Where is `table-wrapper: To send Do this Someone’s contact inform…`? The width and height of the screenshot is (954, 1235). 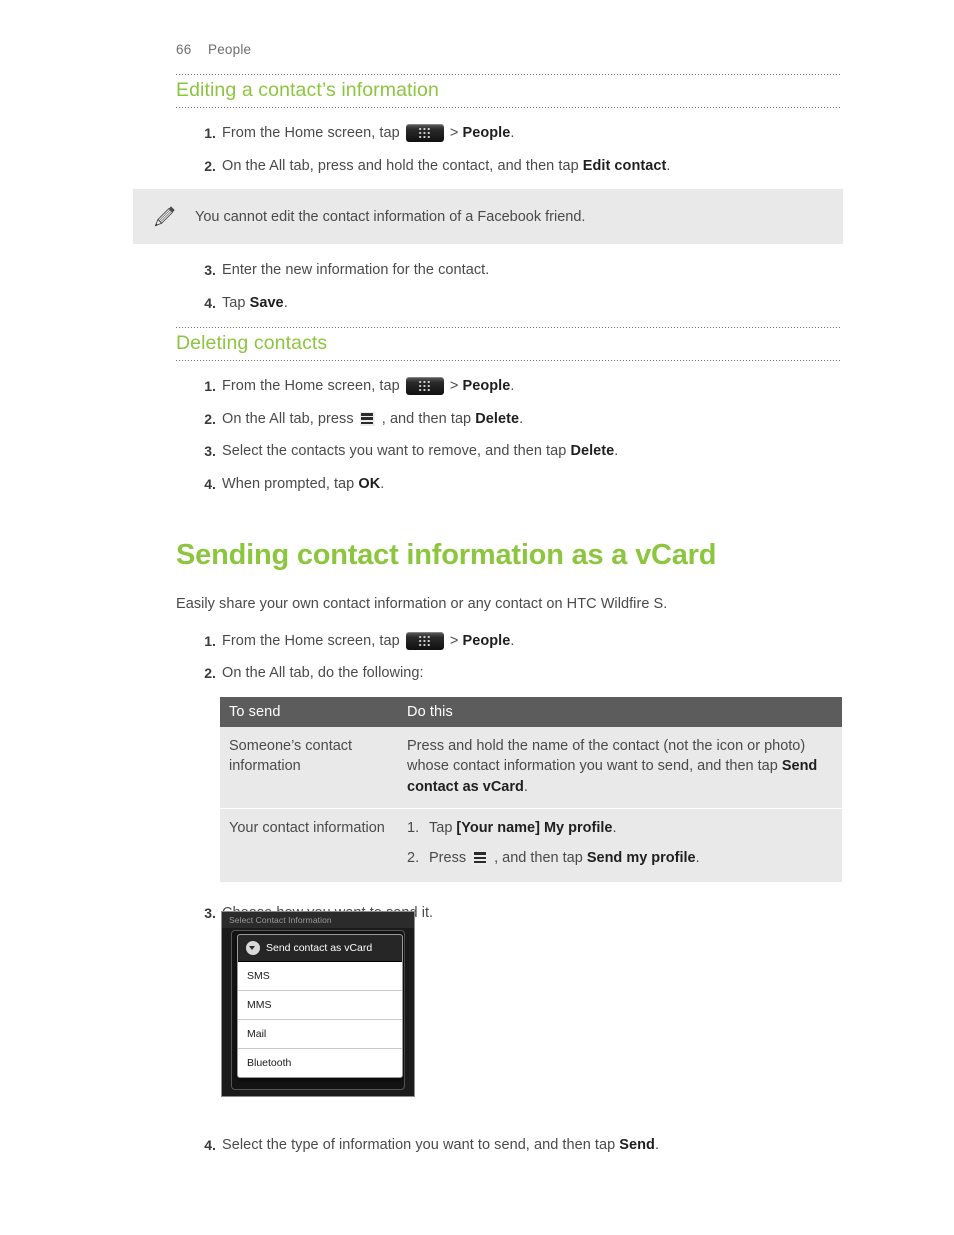
table-wrapper: To send Do this Someone’s contact inform… is located at coordinates (509, 789).